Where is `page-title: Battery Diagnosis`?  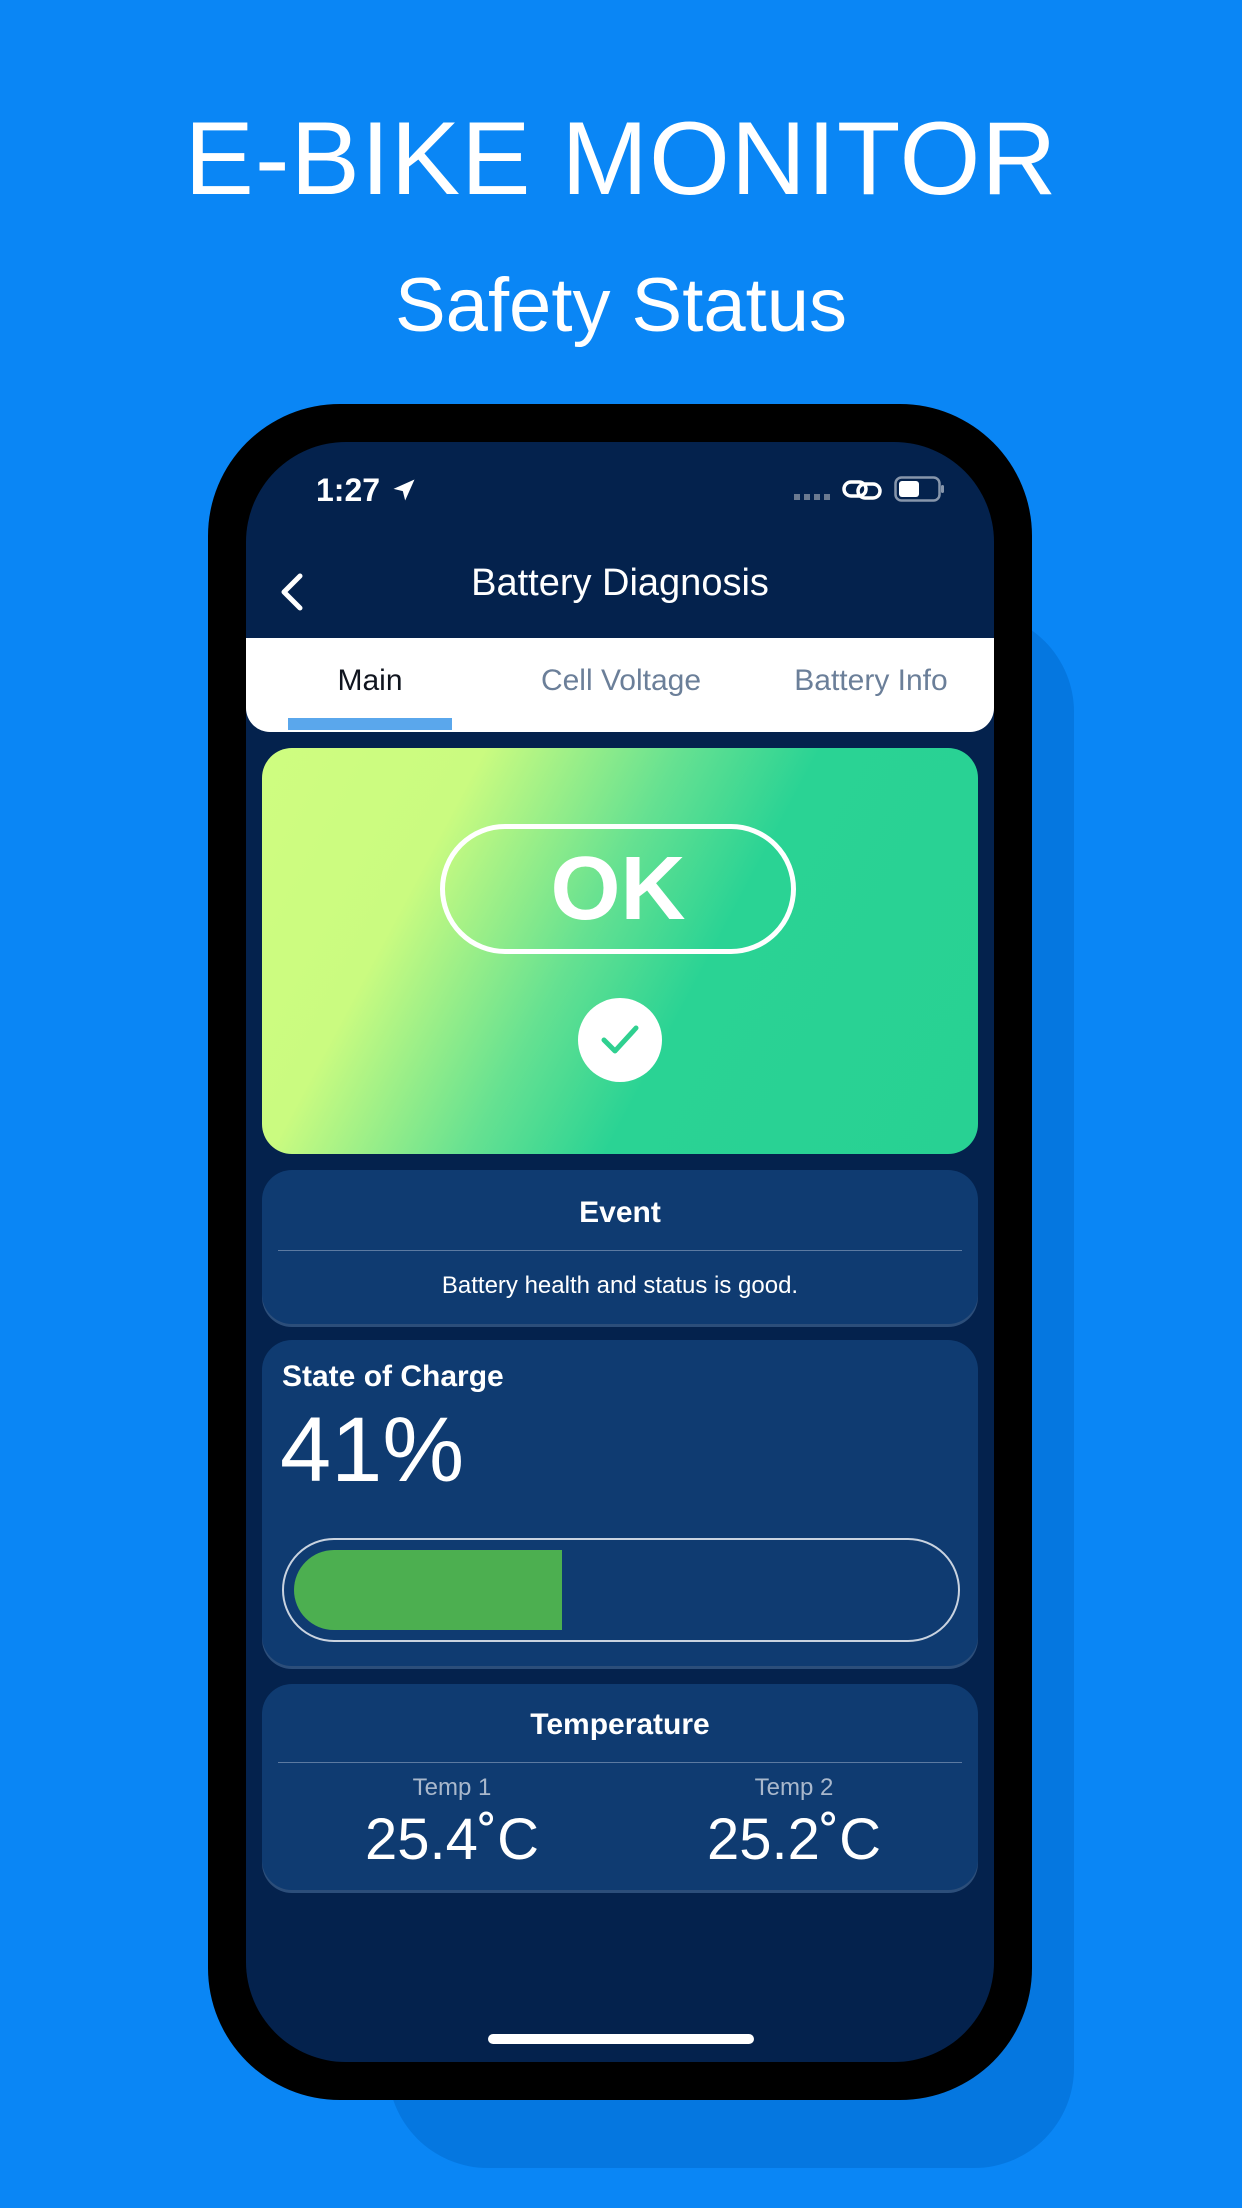
page-title: Battery Diagnosis is located at coordinates (620, 583).